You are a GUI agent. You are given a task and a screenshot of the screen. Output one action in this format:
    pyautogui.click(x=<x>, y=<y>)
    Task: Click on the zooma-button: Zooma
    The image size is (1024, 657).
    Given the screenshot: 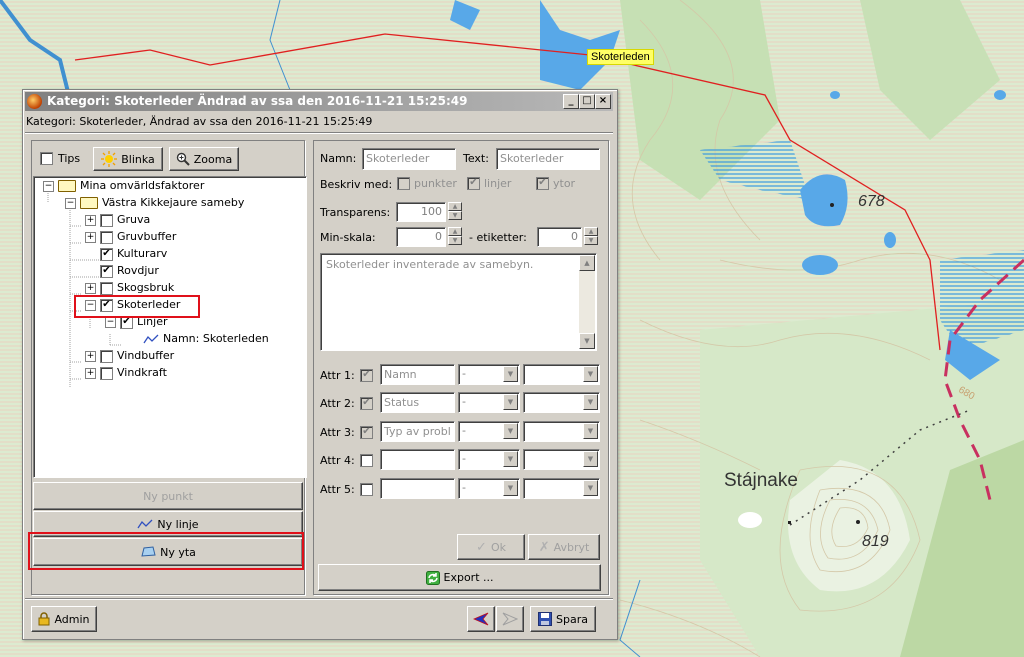 What is the action you would take?
    pyautogui.click(x=204, y=159)
    